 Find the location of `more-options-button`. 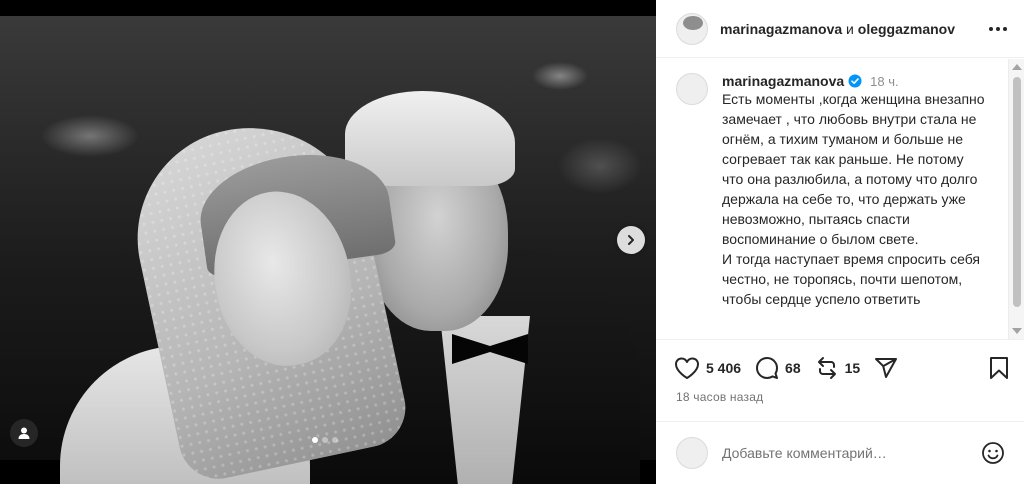

more-options-button is located at coordinates (998, 29).